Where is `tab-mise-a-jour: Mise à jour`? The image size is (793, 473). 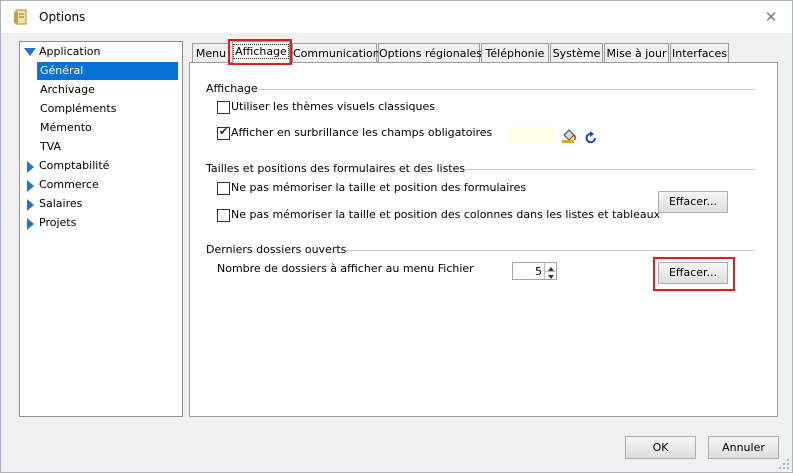 tab-mise-a-jour: Mise à jour is located at coordinates (636, 53).